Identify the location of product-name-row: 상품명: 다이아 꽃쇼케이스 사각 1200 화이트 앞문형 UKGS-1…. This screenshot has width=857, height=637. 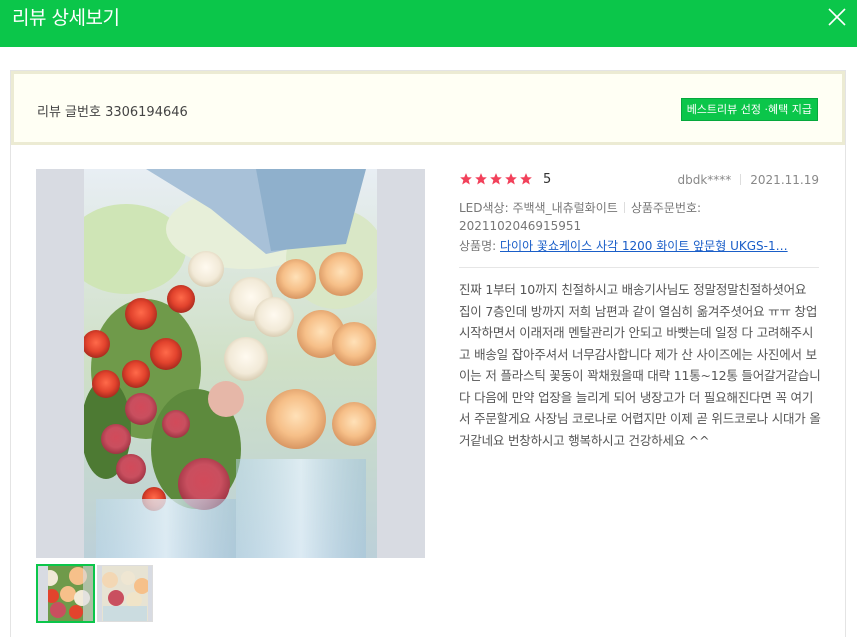
(639, 245).